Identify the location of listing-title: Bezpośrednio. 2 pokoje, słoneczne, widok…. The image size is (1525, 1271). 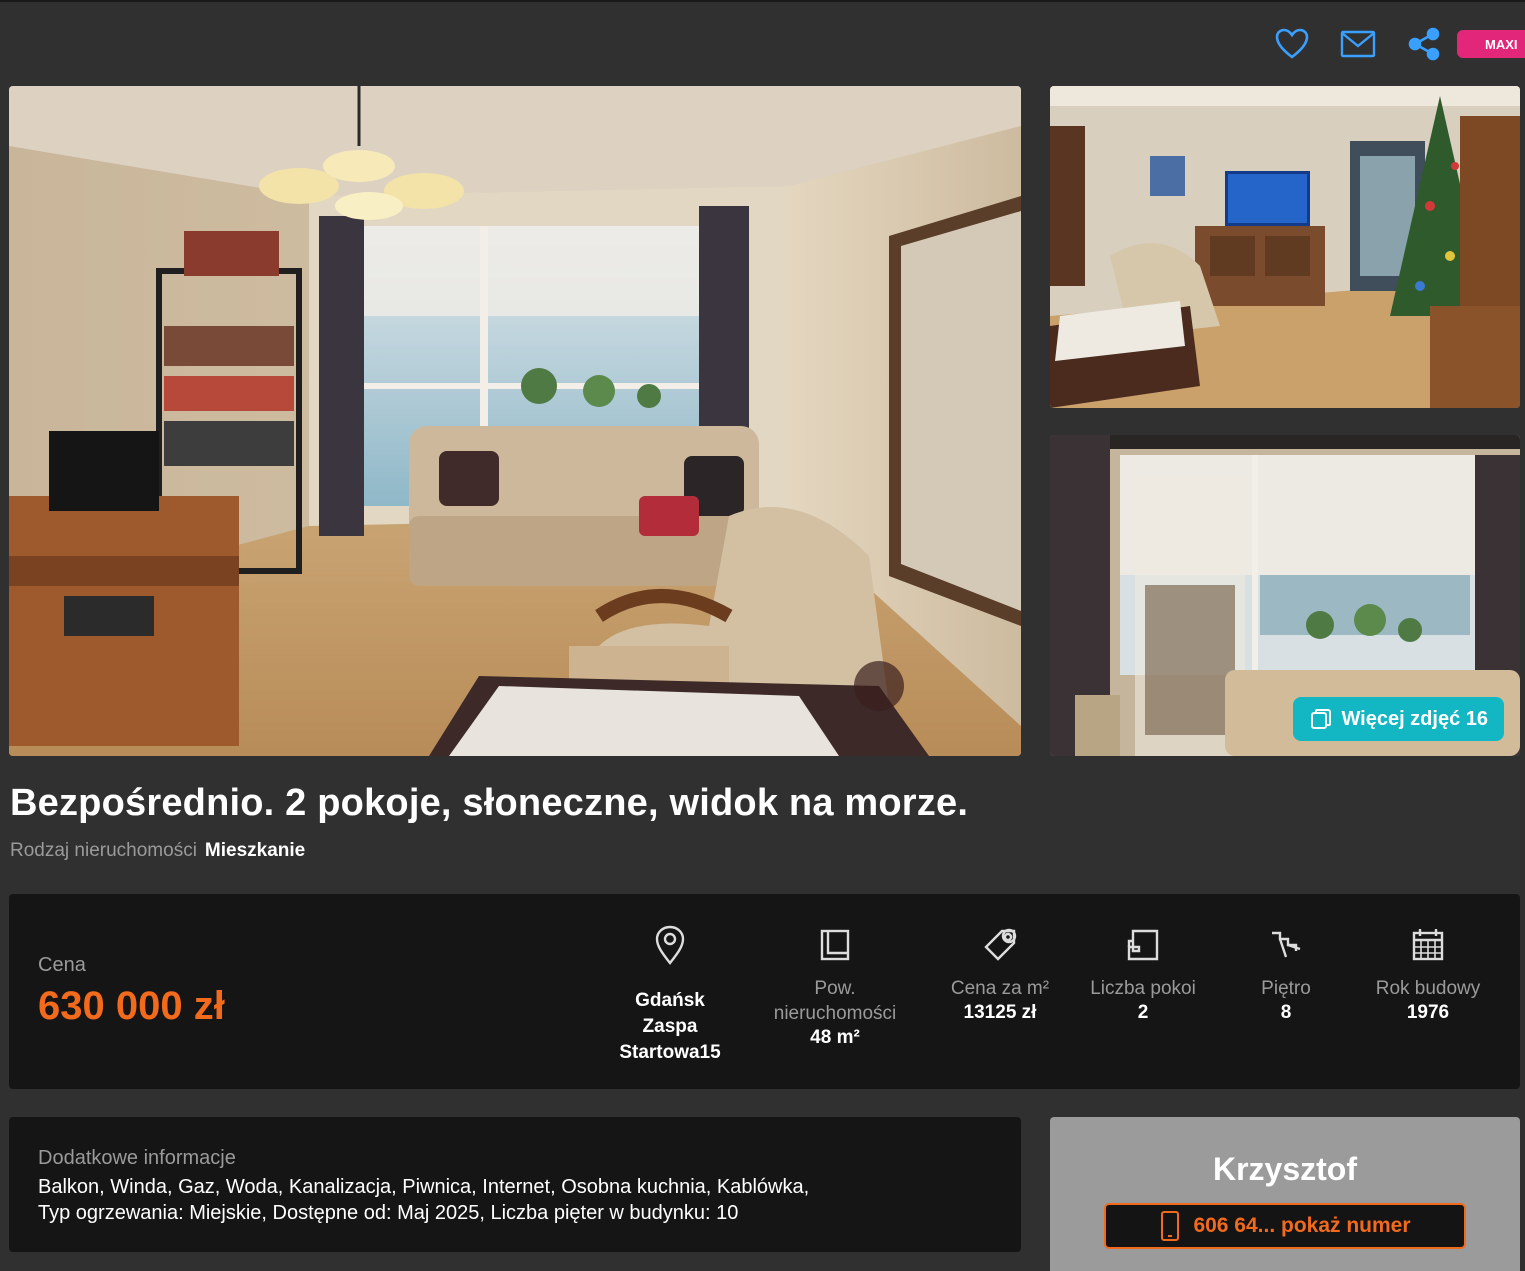
(489, 803).